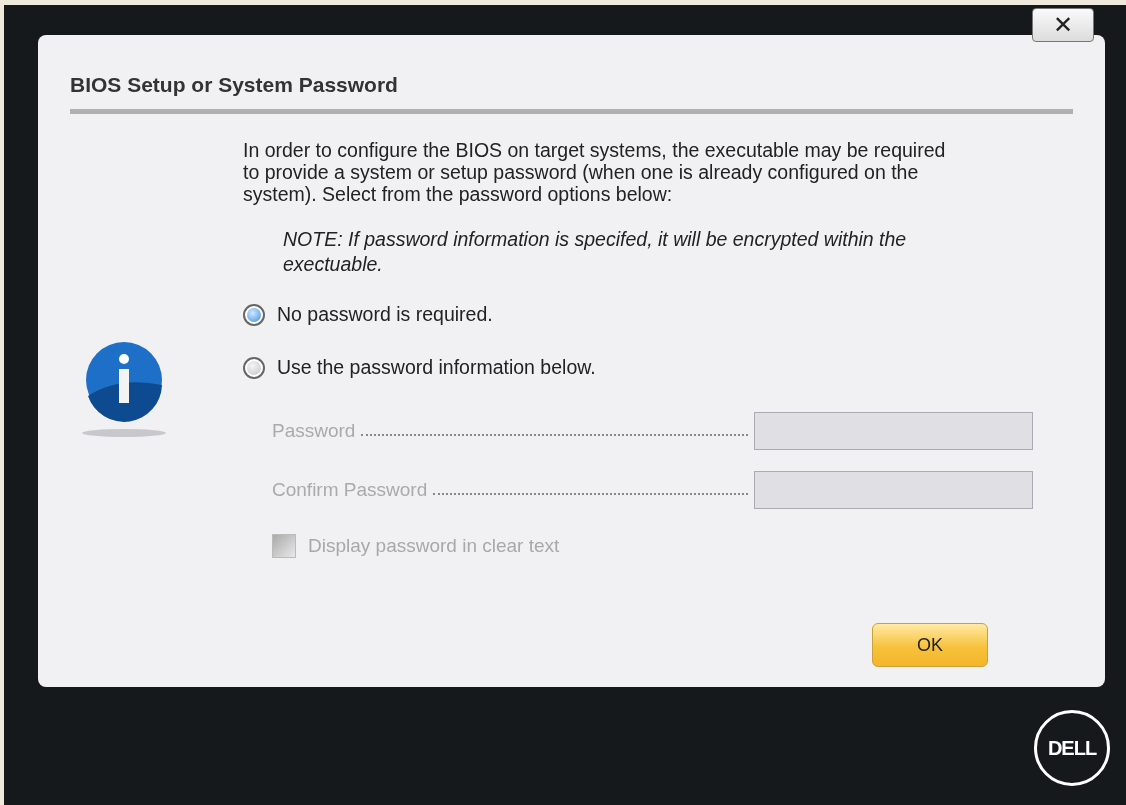  Describe the element at coordinates (1072, 748) in the screenshot. I see `brand-logo: DELL` at that location.